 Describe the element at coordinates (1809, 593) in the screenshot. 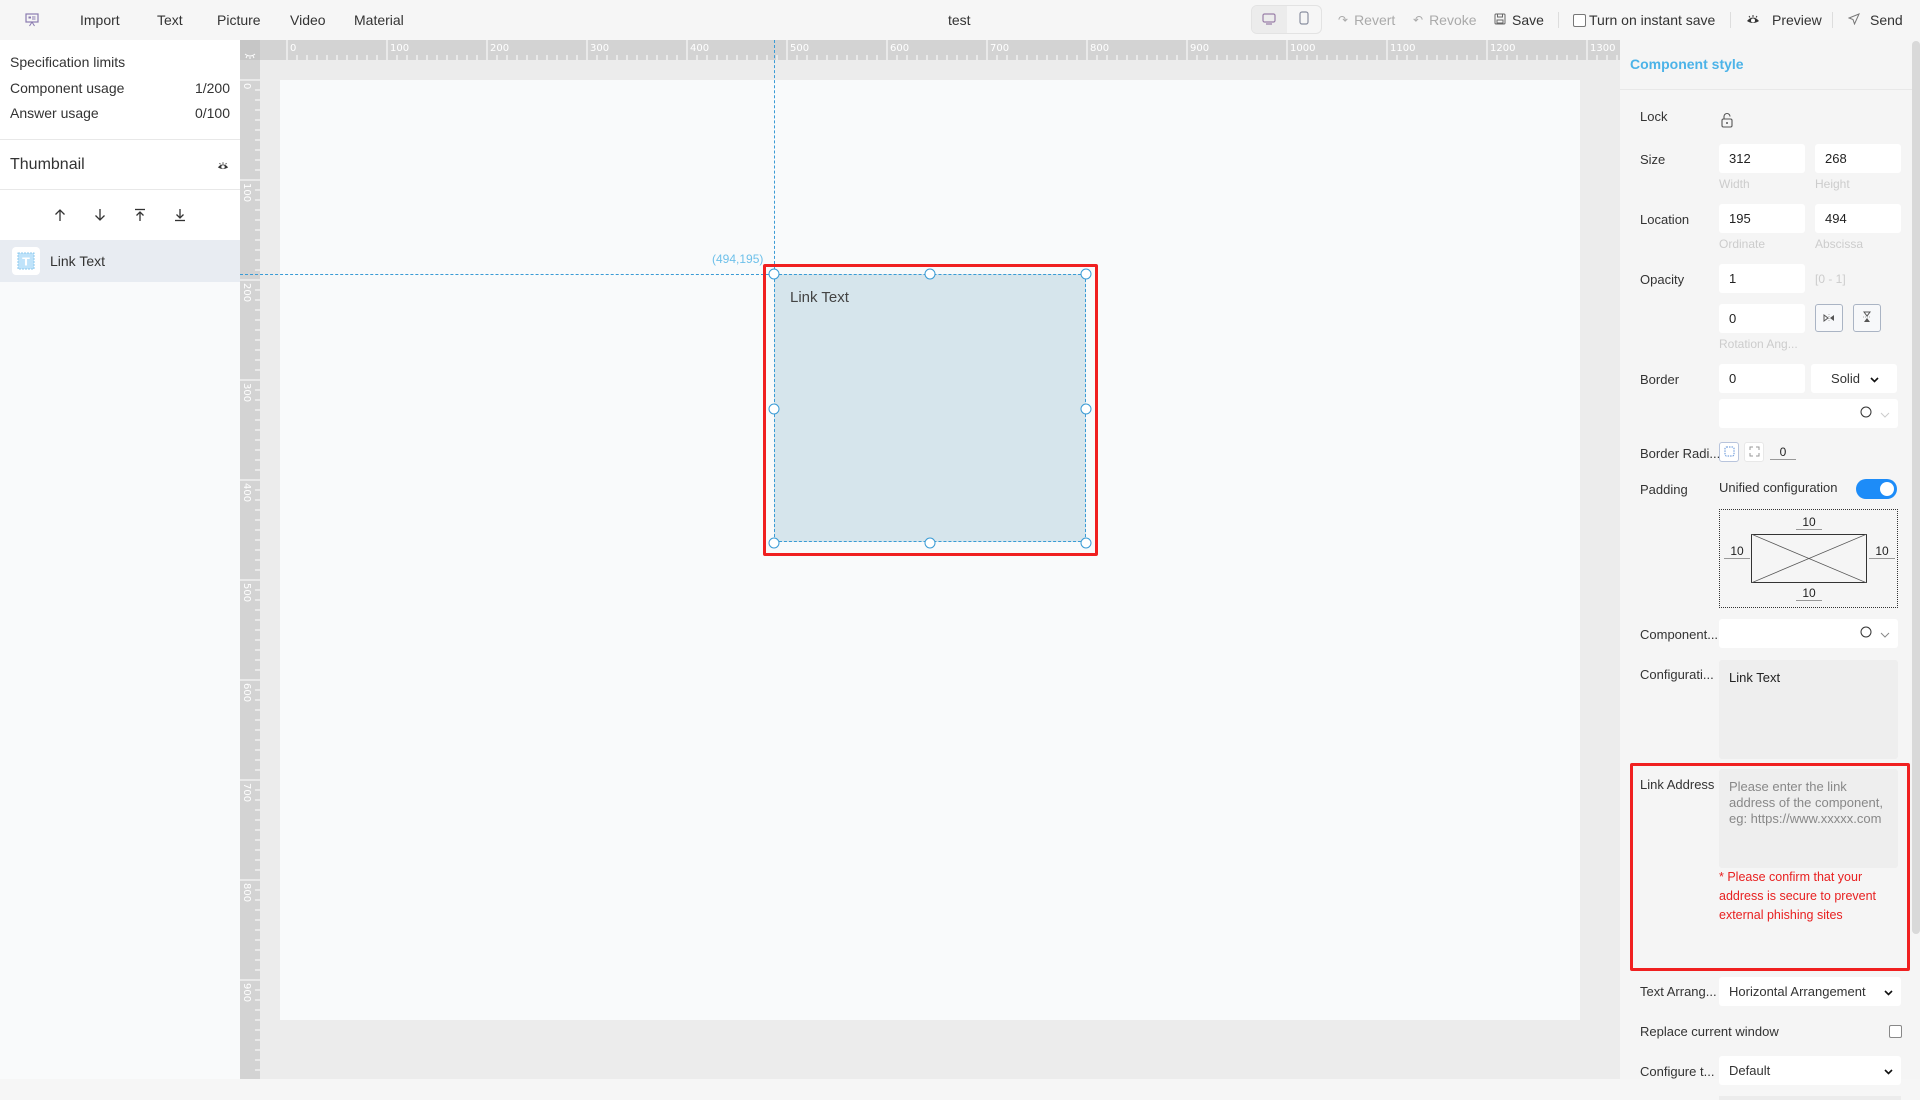

I see `padding-bottom-input: 10` at that location.